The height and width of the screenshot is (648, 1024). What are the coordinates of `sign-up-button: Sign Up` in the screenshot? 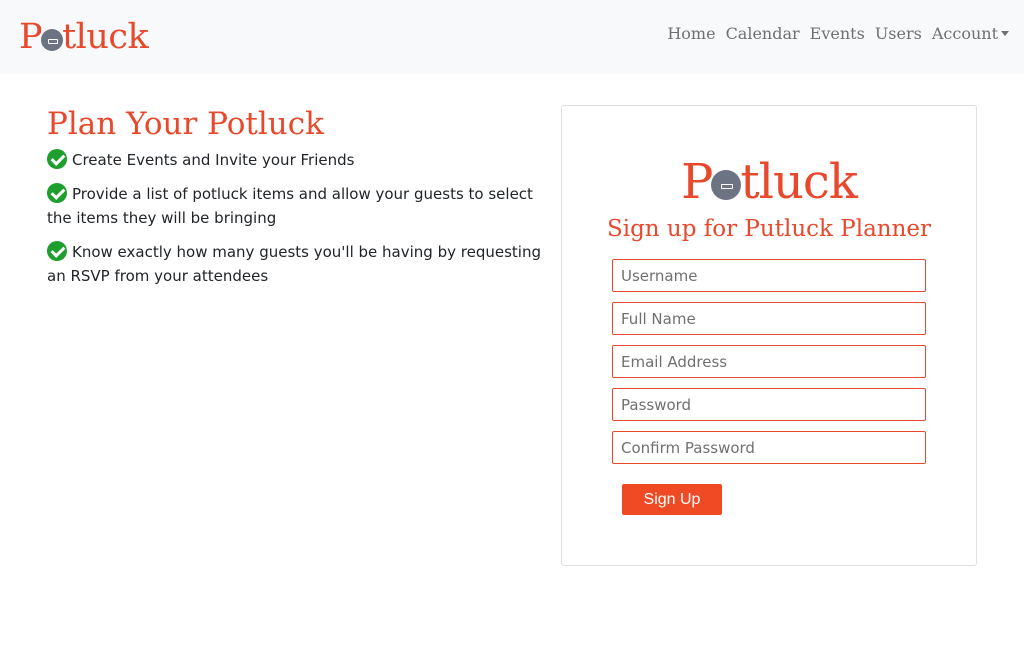 It's located at (672, 499).